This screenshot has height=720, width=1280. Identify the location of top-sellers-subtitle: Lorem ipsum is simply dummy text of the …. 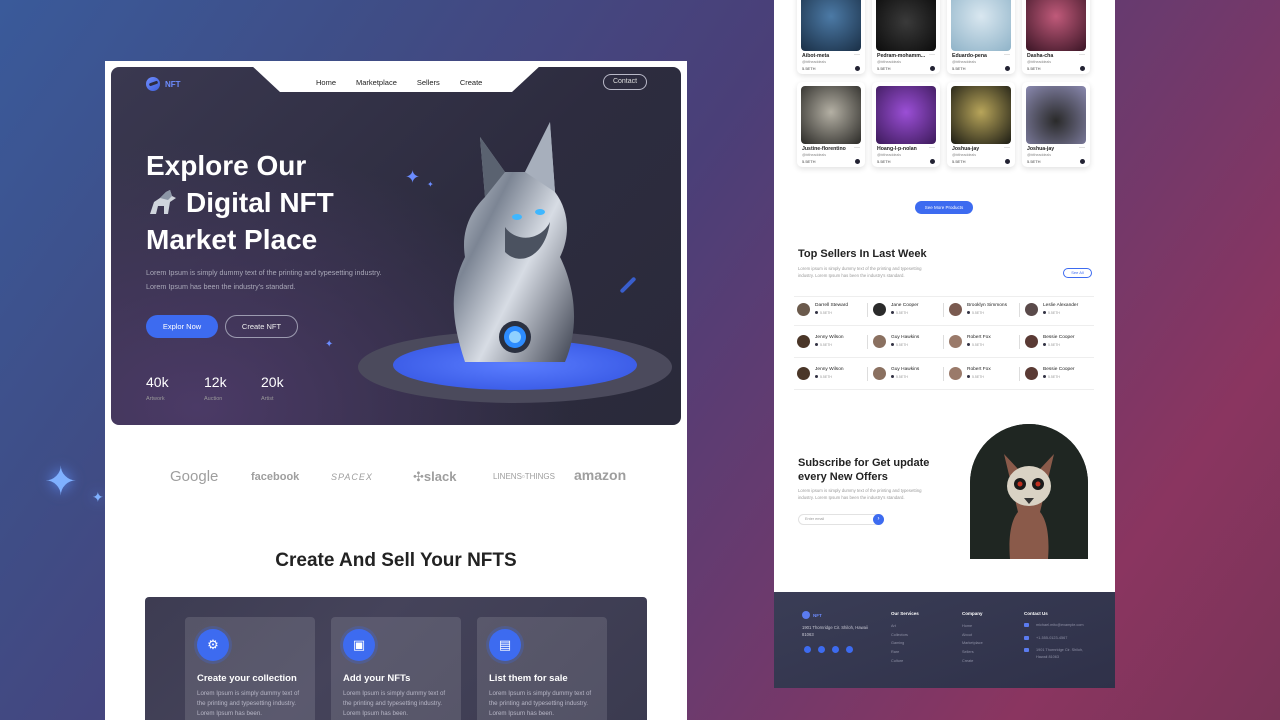
(860, 272).